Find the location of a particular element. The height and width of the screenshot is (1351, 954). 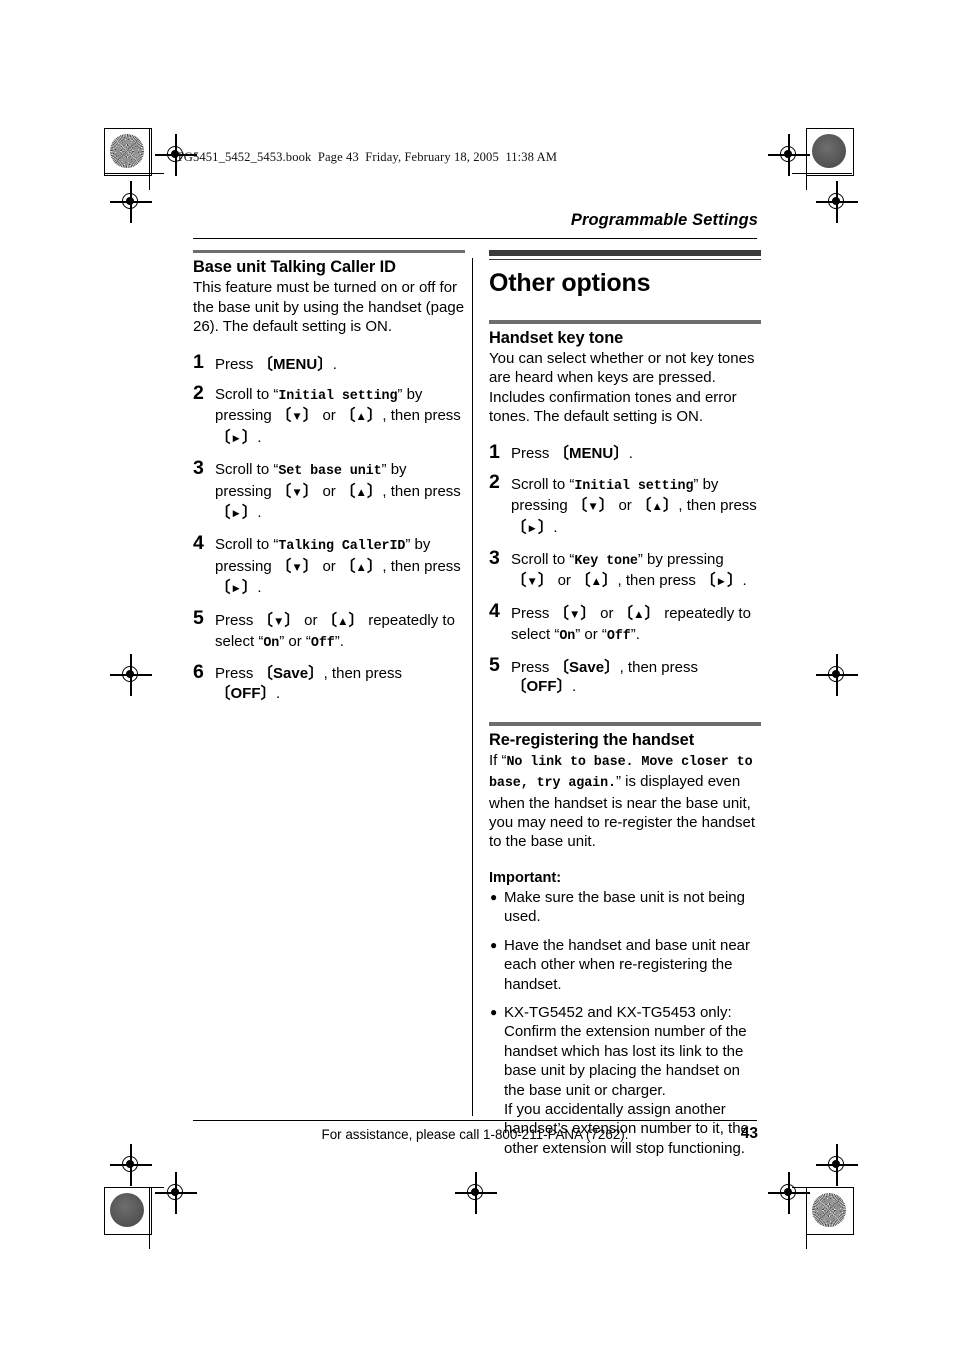

running-head-title: Programmable Settings is located at coordinates (664, 220).